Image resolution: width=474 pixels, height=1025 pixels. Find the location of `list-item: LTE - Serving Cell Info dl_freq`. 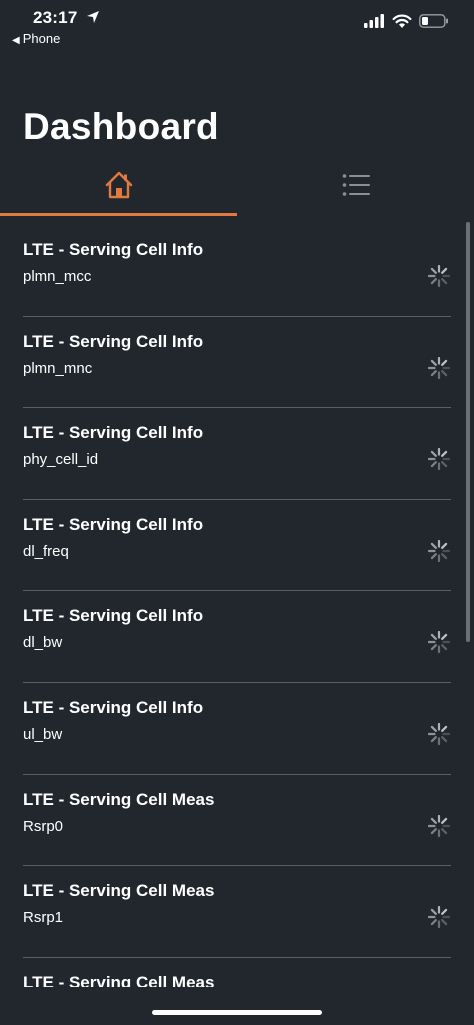

list-item: LTE - Serving Cell Info dl_freq is located at coordinates (237, 546).